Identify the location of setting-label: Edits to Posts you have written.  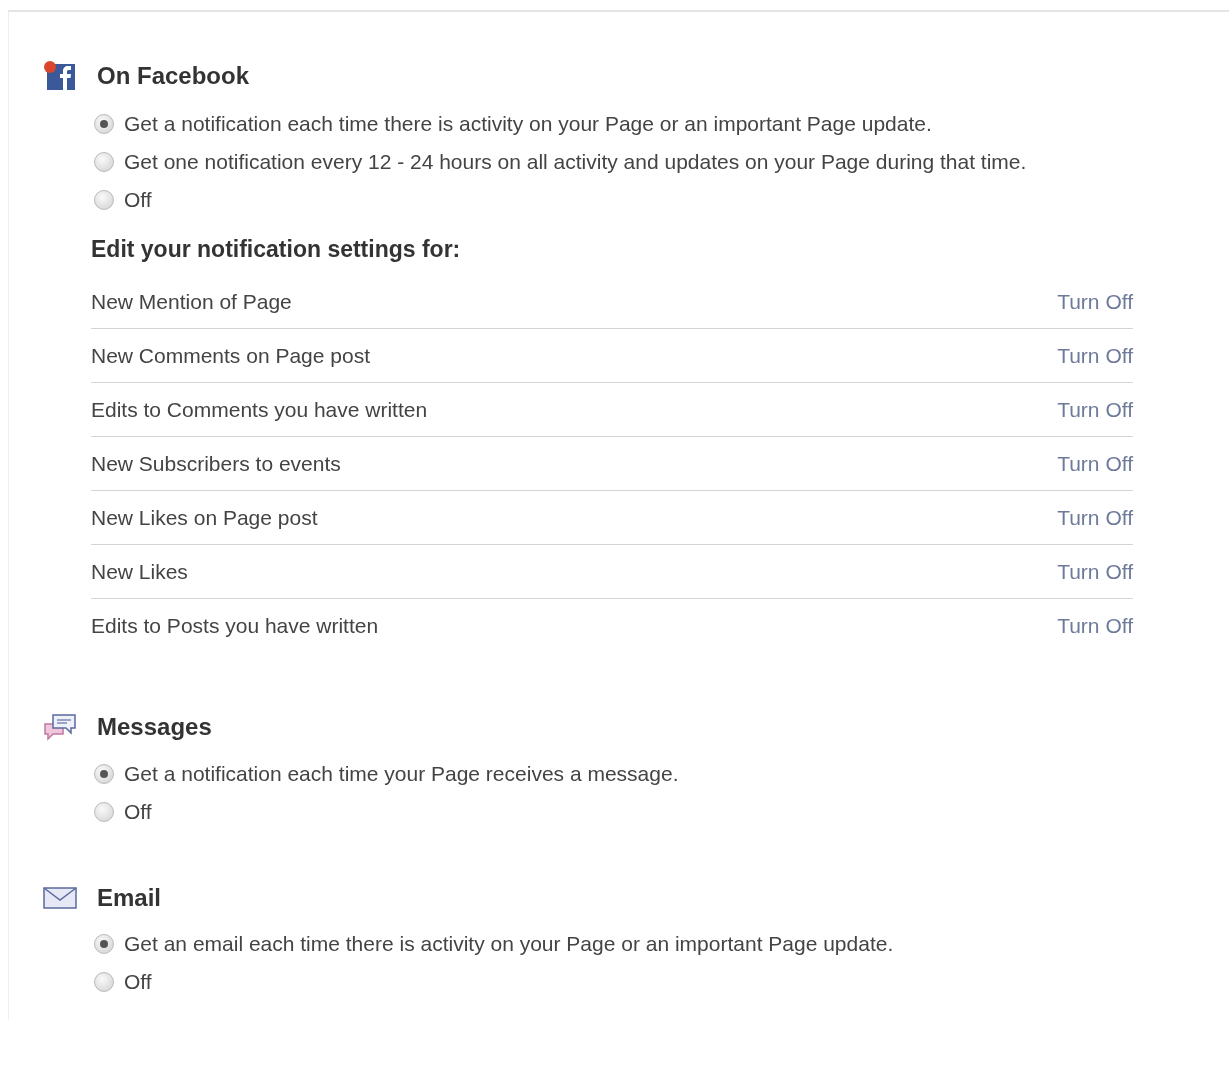
(235, 625).